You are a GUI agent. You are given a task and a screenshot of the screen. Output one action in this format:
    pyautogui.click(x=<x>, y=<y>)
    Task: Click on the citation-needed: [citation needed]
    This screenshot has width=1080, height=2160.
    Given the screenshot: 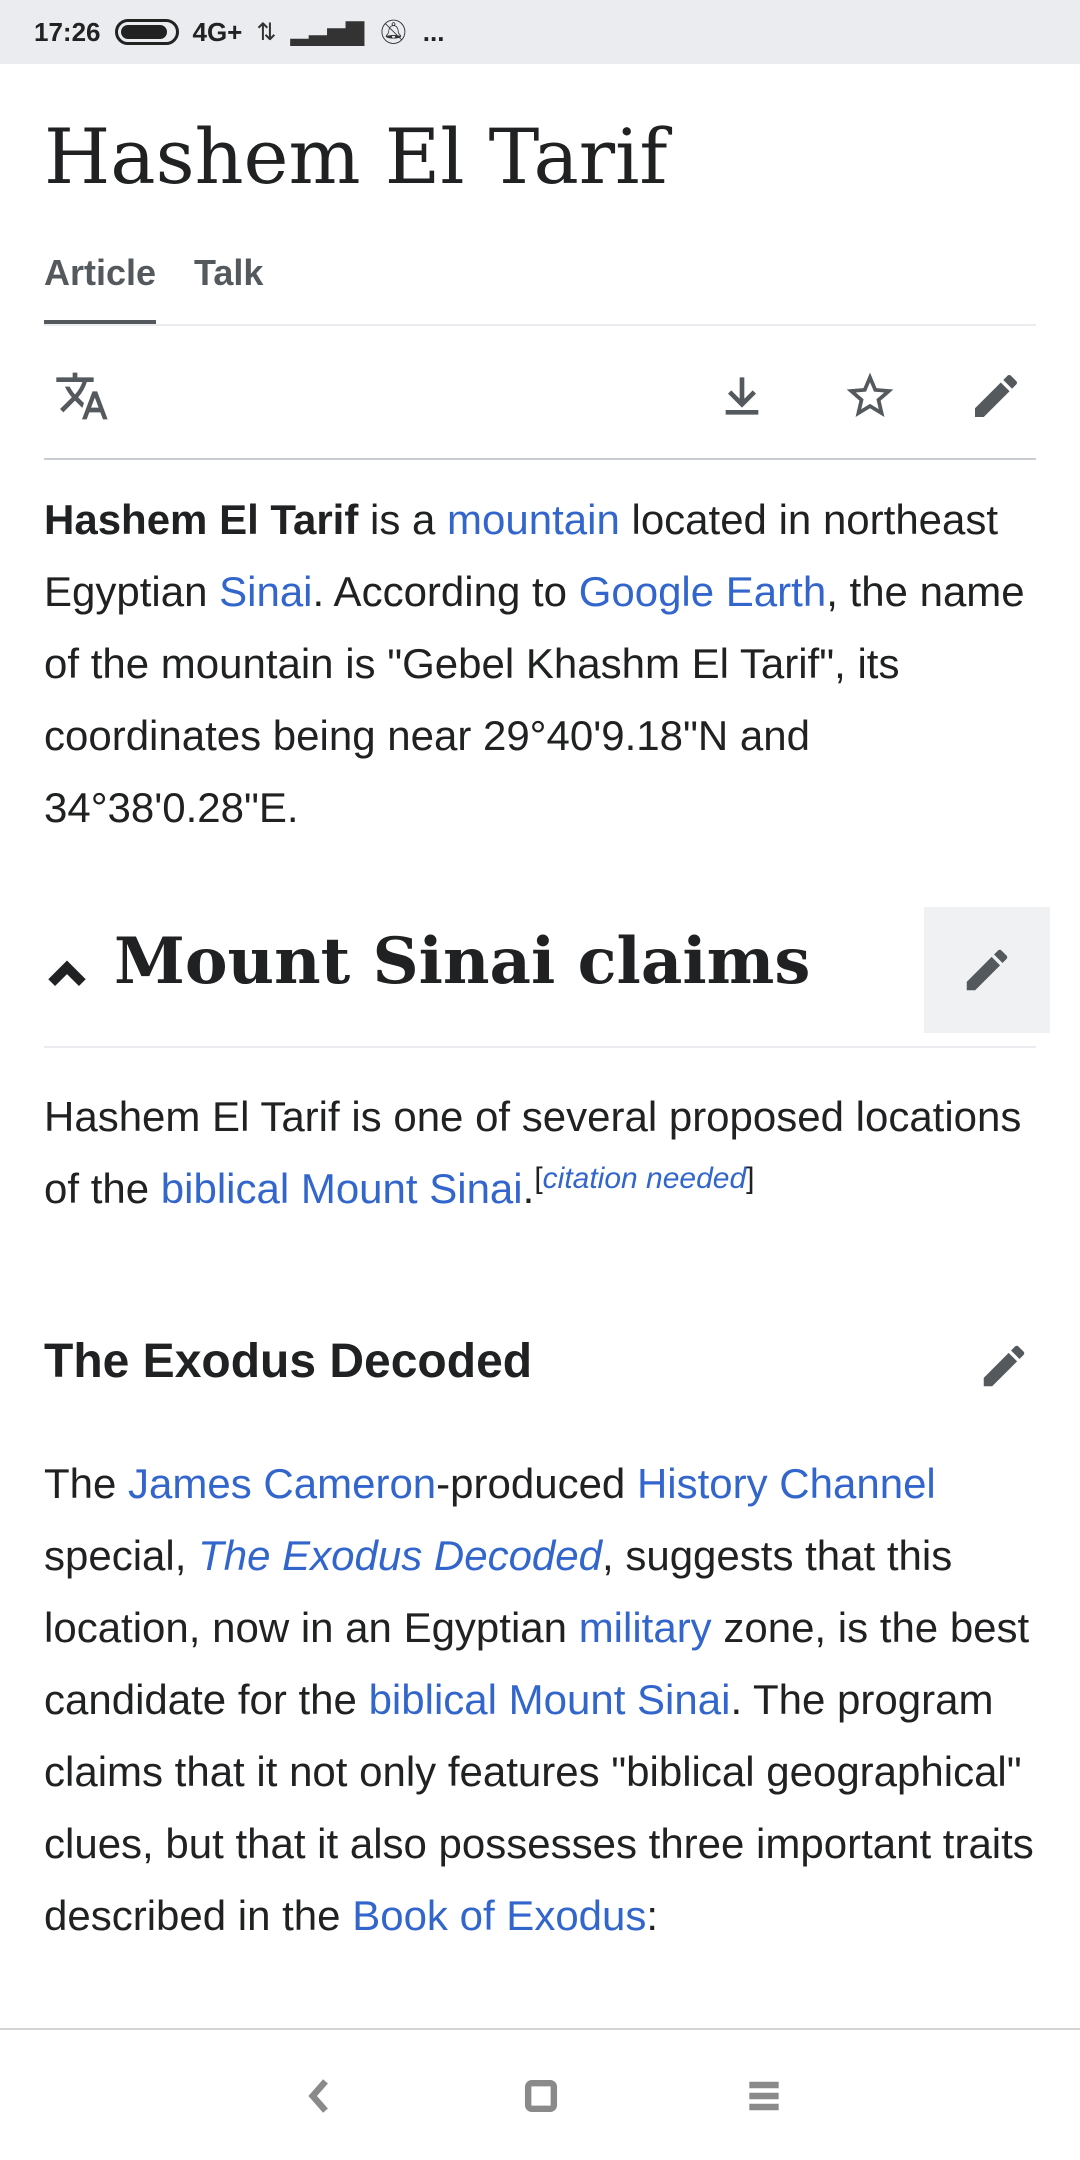 What is the action you would take?
    pyautogui.click(x=644, y=1178)
    